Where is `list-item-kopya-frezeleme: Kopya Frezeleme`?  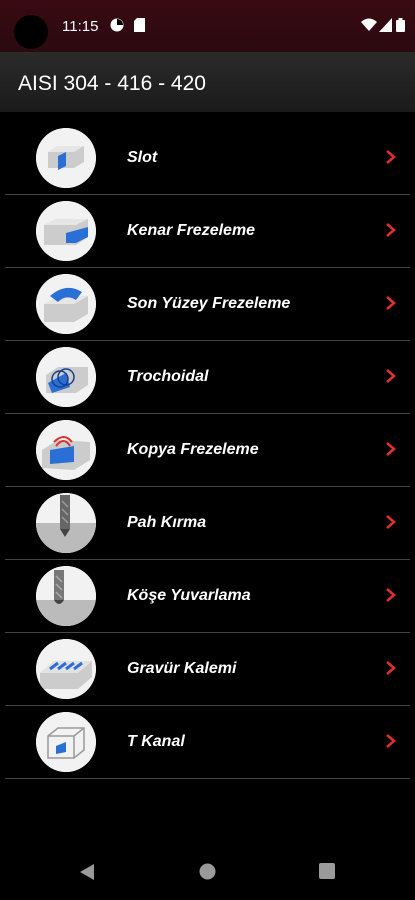
list-item-kopya-frezeleme: Kopya Frezeleme is located at coordinates (207, 450).